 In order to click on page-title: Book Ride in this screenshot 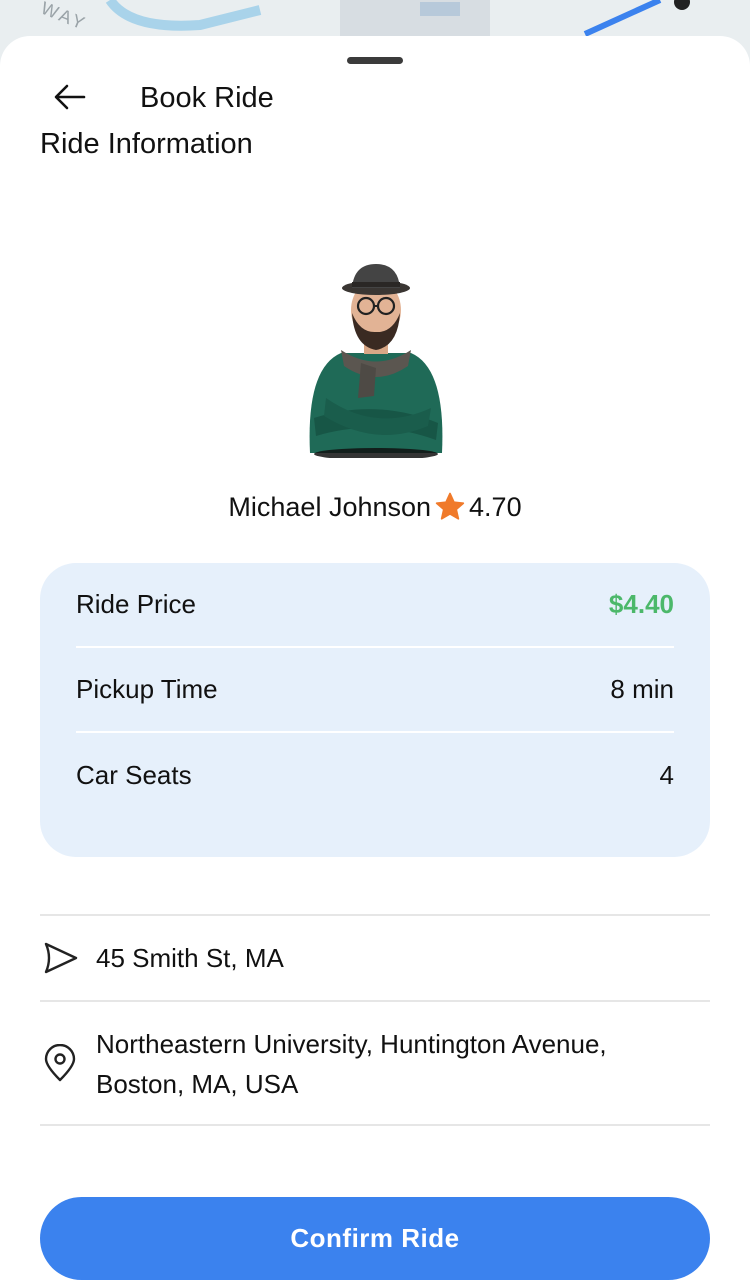, I will do `click(207, 98)`.